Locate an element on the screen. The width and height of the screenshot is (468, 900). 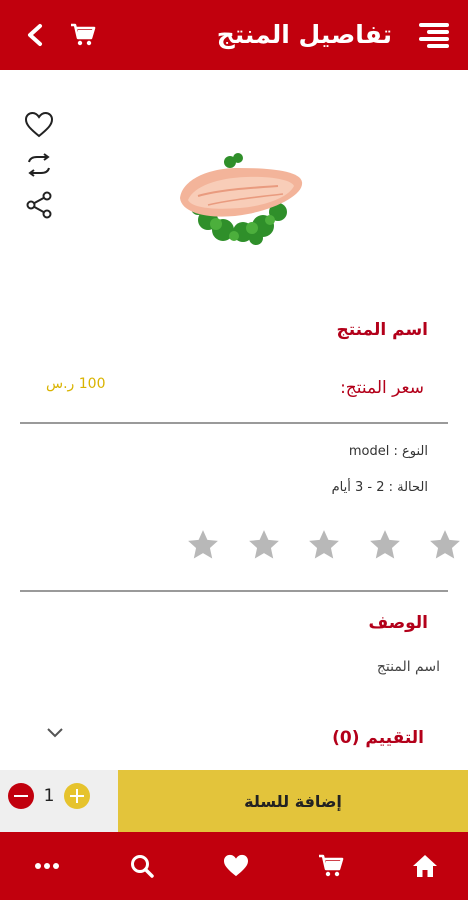
home-icon is located at coordinates (425, 866).